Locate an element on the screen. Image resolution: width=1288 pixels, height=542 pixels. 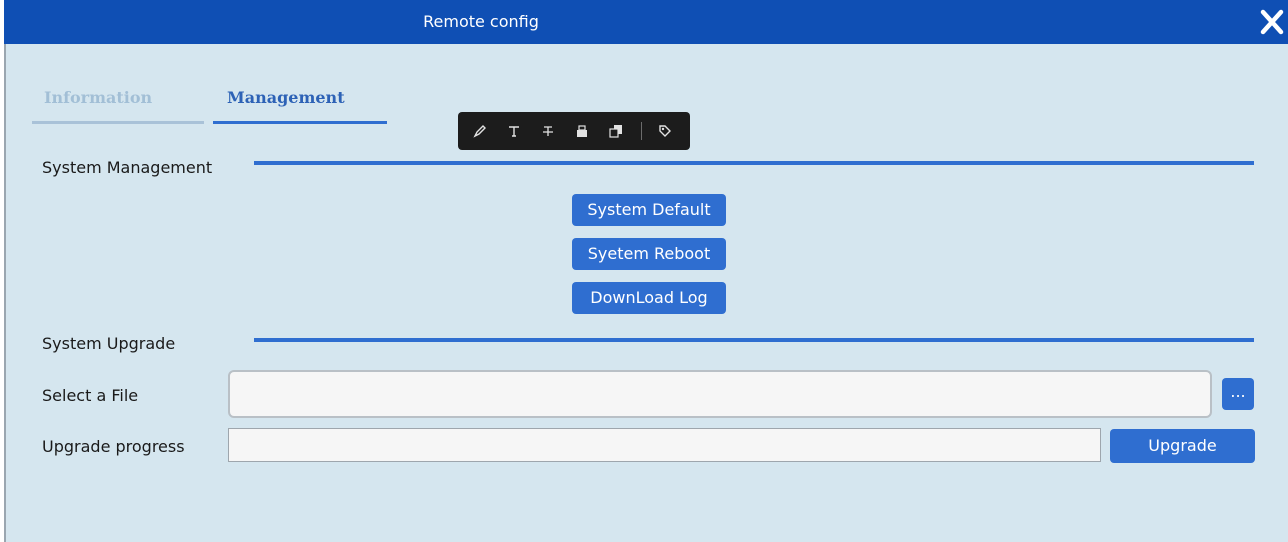
highlighter-icon is located at coordinates (479, 131).